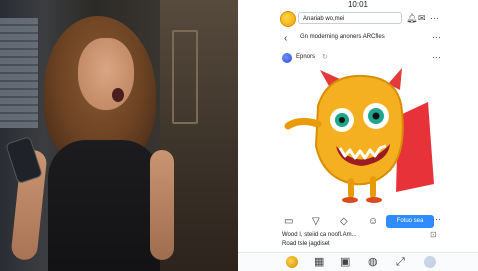 This screenshot has height=271, width=478. What do you see at coordinates (400, 262) in the screenshot?
I see `expand-icon: ⤢` at bounding box center [400, 262].